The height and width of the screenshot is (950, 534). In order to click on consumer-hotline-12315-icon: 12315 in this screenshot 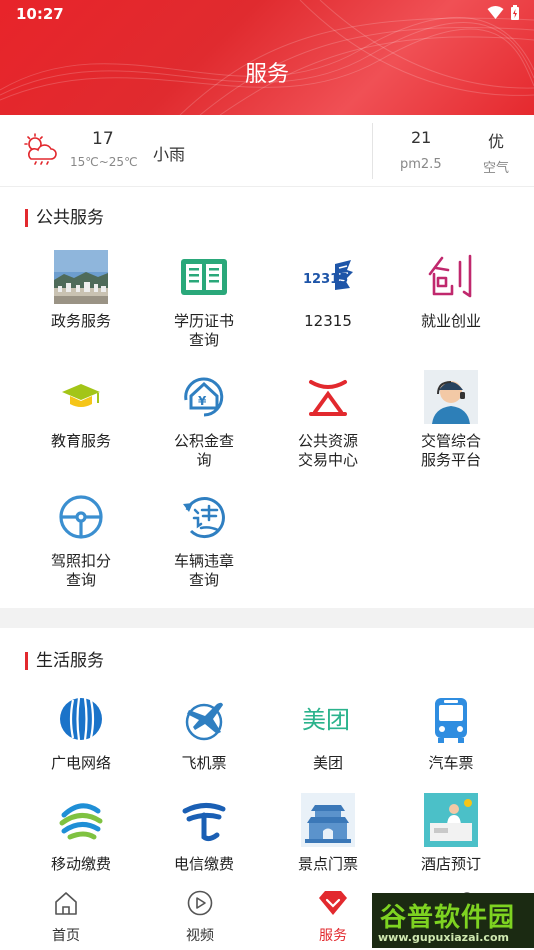, I will do `click(328, 275)`.